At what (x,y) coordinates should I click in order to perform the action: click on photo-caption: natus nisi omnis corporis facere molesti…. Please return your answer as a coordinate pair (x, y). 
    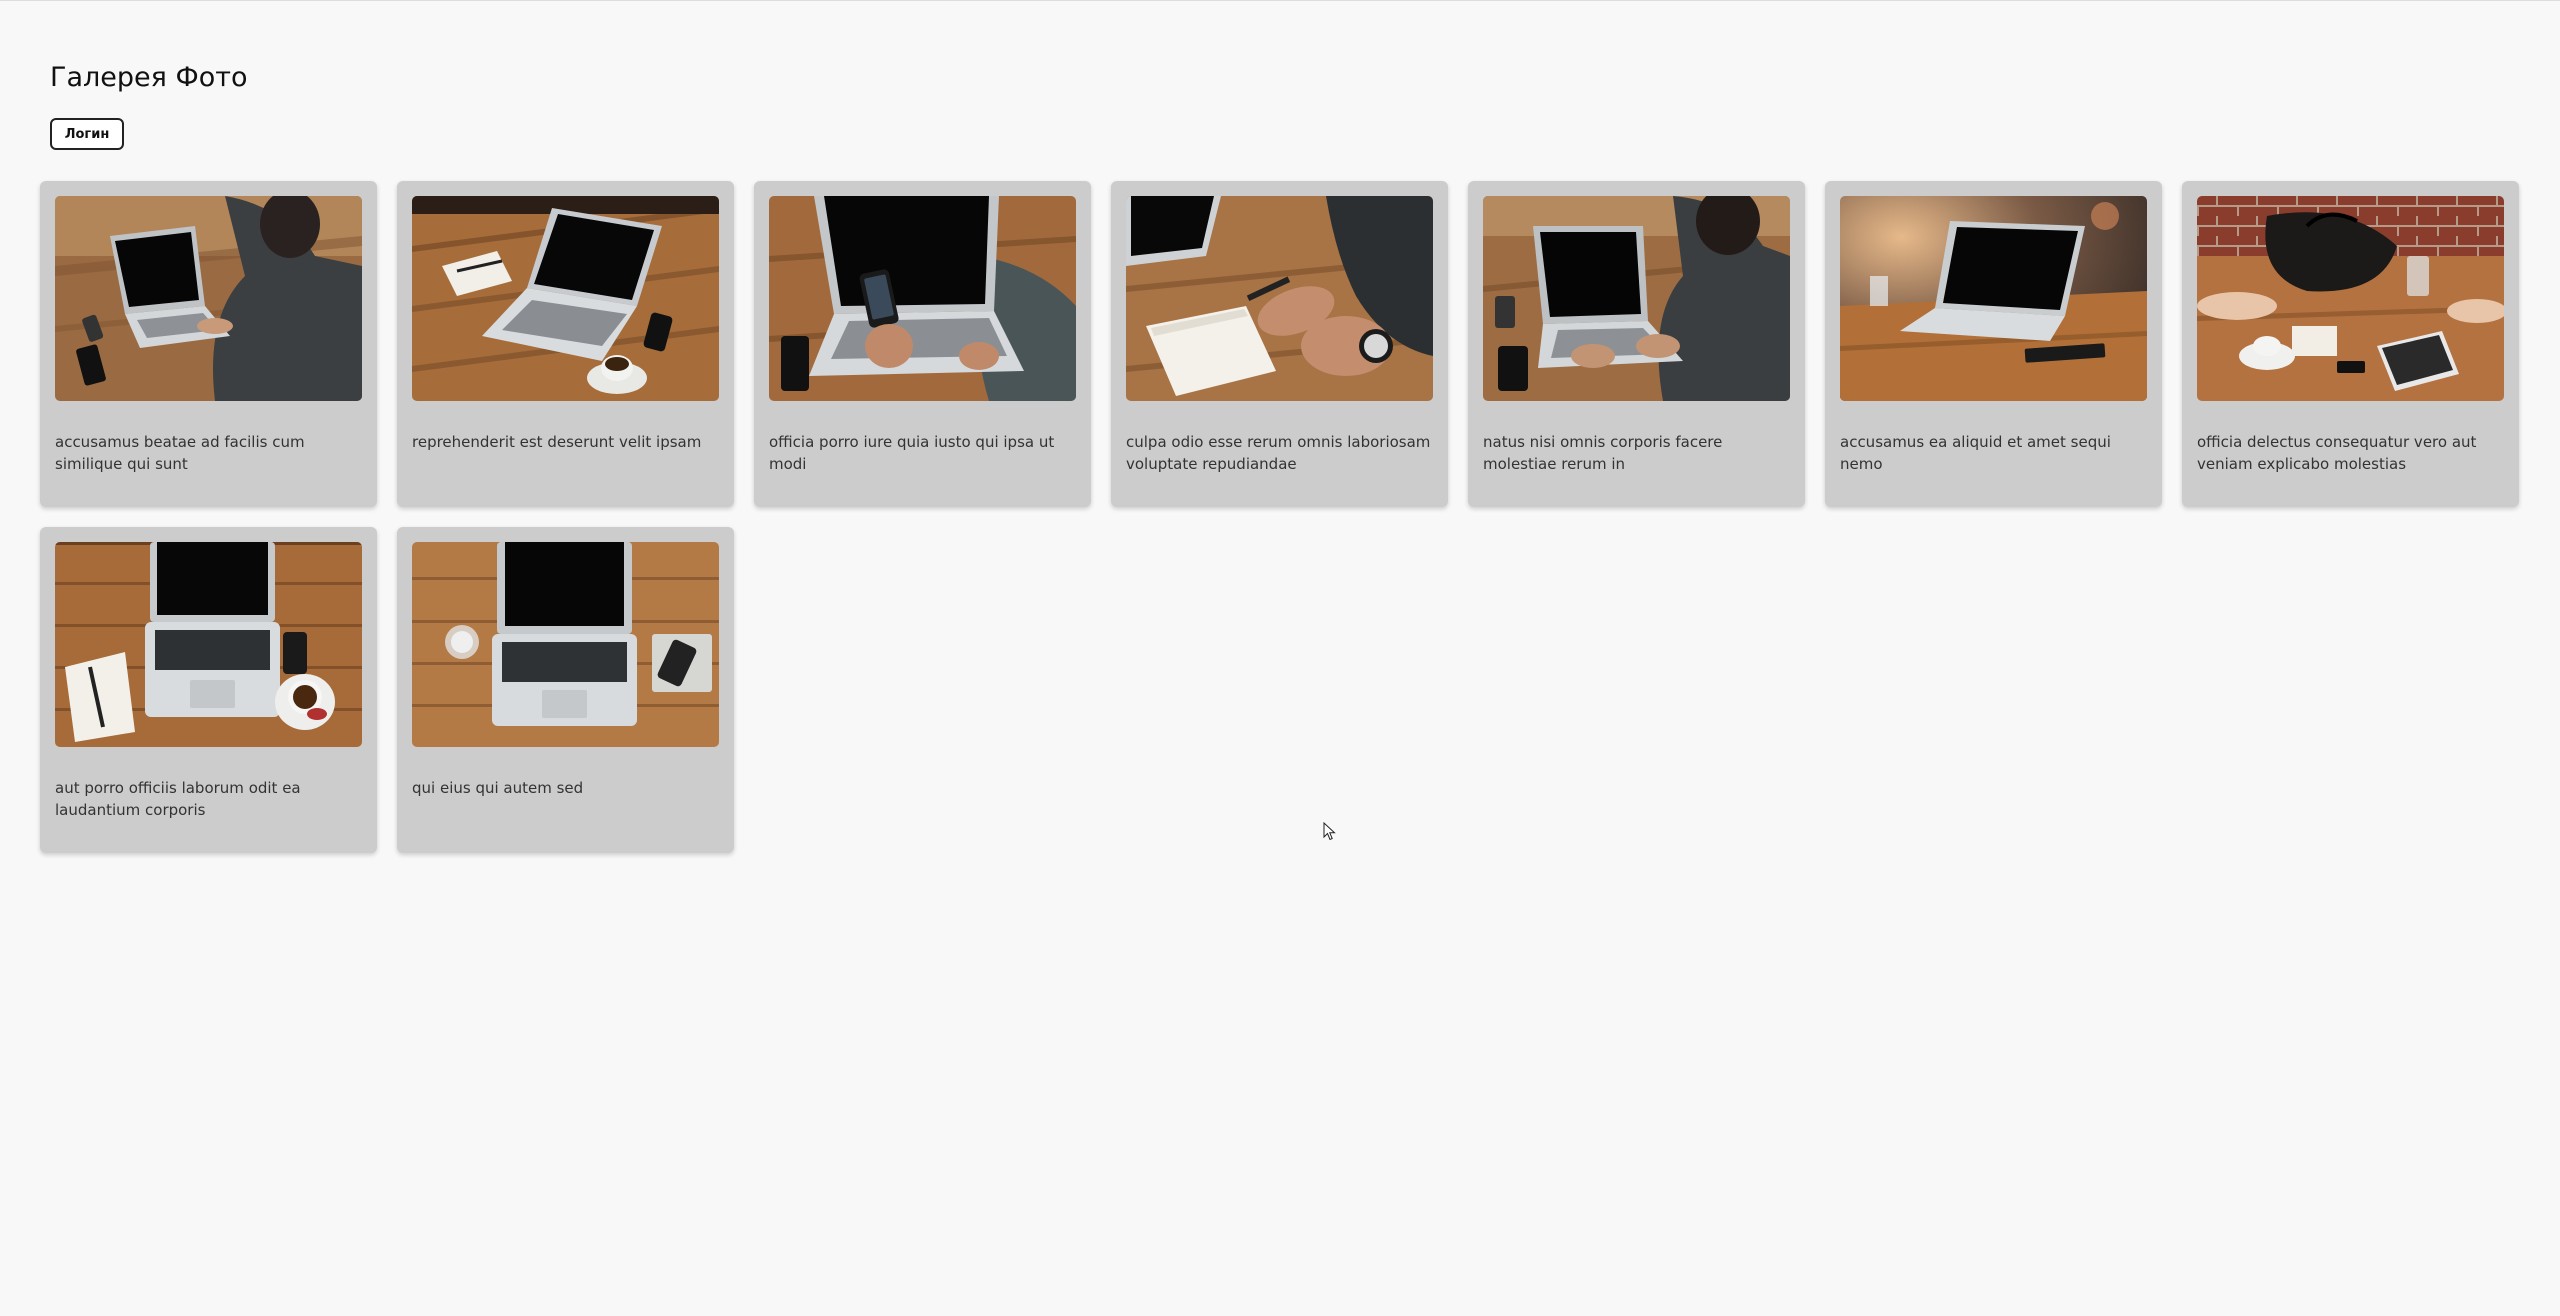
    Looking at the image, I should click on (1603, 453).